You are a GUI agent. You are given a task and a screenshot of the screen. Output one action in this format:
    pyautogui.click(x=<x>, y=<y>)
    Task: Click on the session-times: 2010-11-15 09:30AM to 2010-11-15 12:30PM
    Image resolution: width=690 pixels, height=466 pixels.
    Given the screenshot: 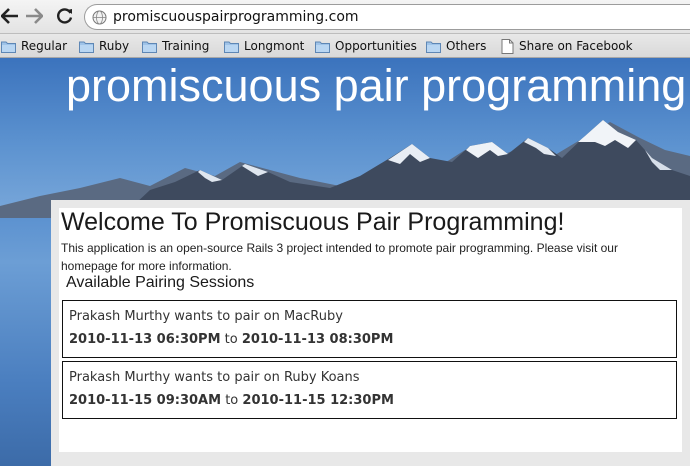 What is the action you would take?
    pyautogui.click(x=231, y=400)
    